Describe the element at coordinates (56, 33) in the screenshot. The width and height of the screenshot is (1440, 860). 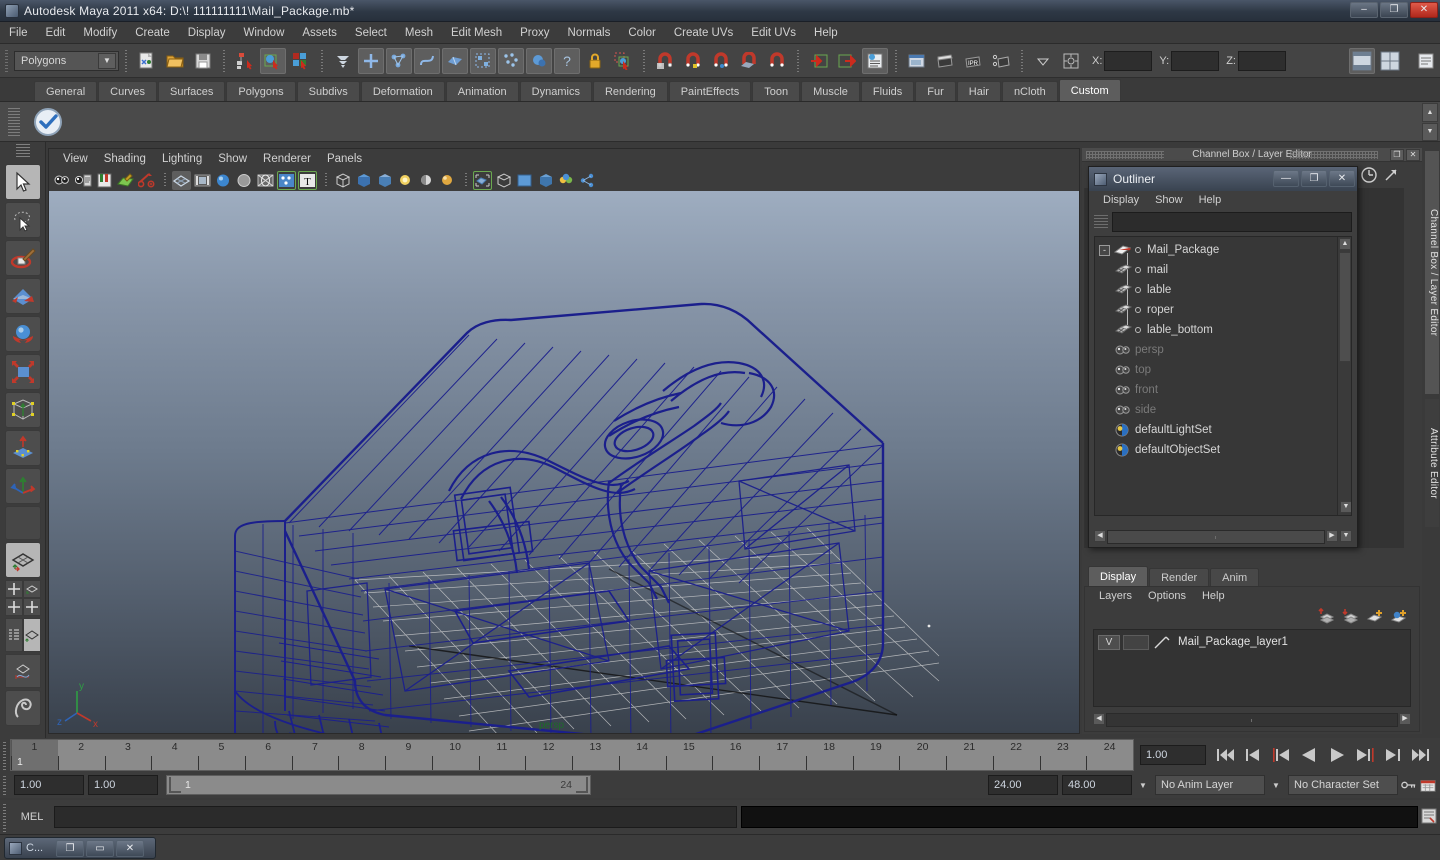
I see `menu-edit: Edit` at that location.